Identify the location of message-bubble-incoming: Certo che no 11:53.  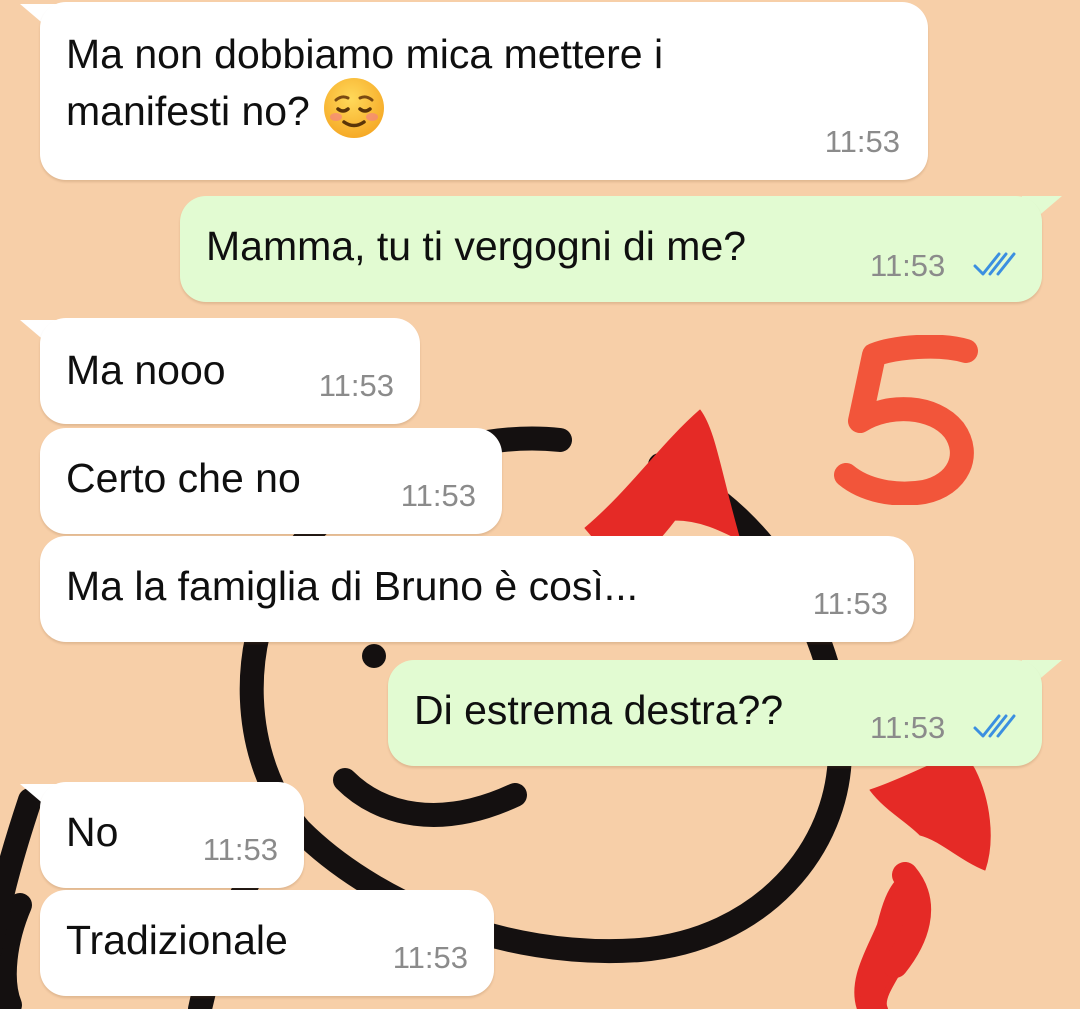
(271, 481).